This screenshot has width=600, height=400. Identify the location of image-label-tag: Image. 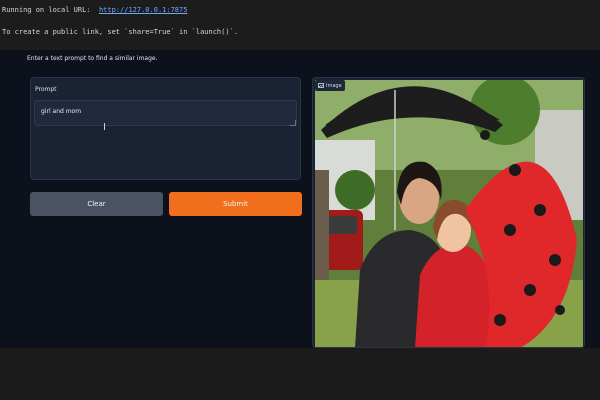
(330, 85).